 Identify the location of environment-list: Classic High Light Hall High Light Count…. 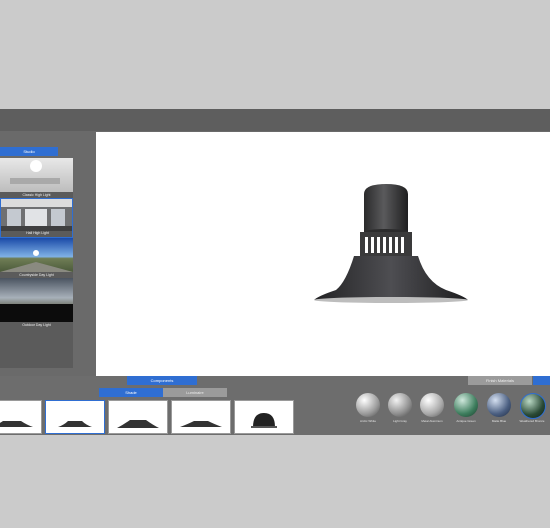
(36, 263).